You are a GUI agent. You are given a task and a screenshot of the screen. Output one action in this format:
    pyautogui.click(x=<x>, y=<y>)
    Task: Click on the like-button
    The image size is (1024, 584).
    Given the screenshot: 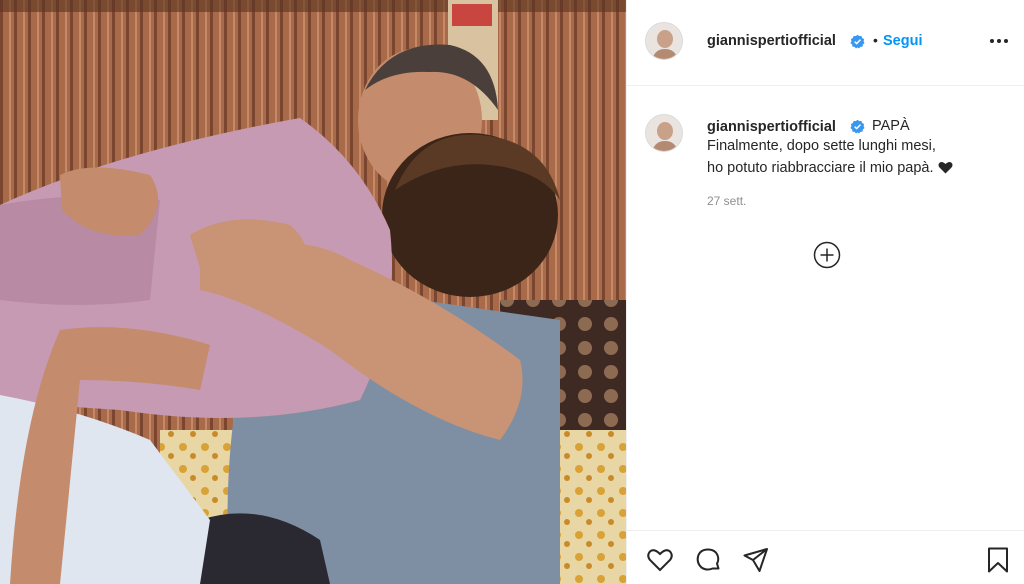 What is the action you would take?
    pyautogui.click(x=660, y=560)
    